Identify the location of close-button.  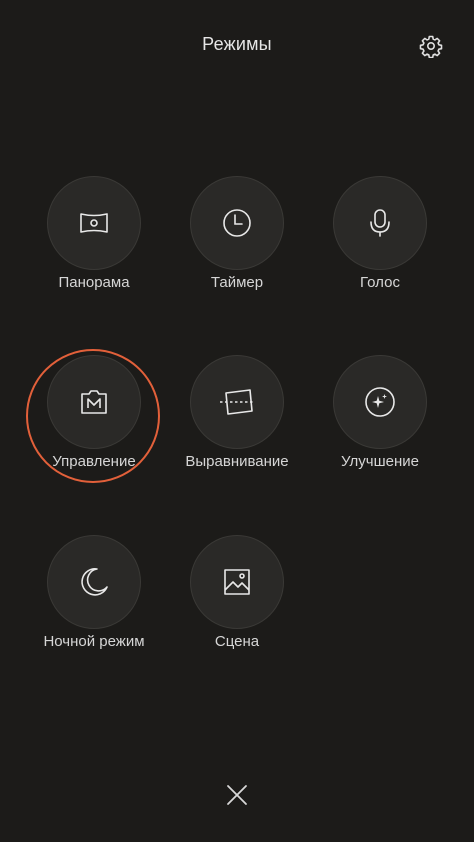
(237, 795).